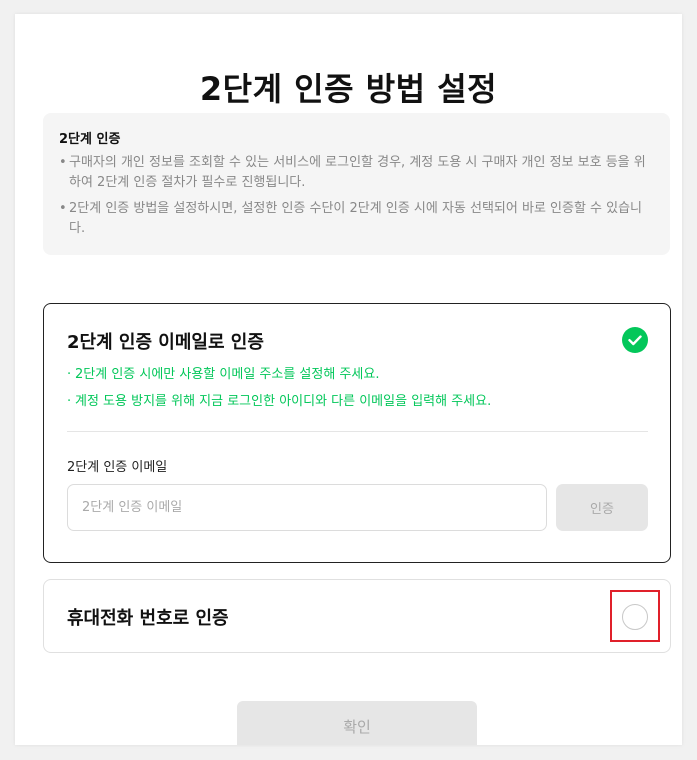 The image size is (697, 760). Describe the element at coordinates (165, 342) in the screenshot. I see `email-option-title: 2단계 인증 이메일로 인증` at that location.